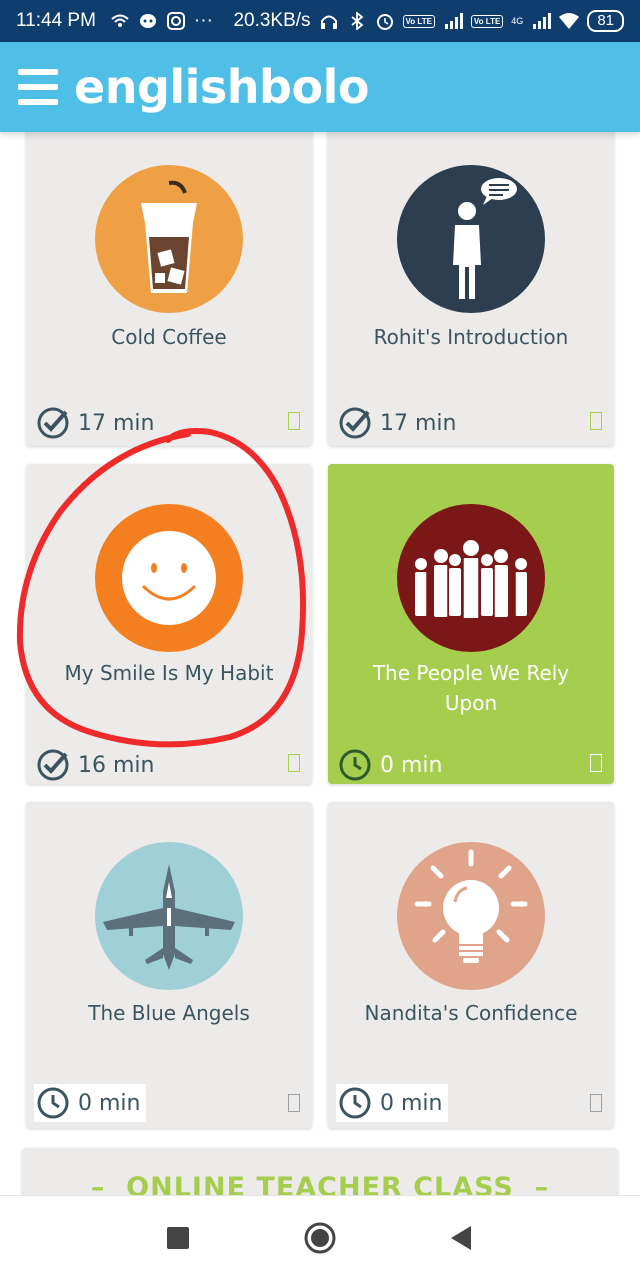 The image size is (640, 1280). I want to click on lesson-duration-row: 16 min, so click(97, 765).